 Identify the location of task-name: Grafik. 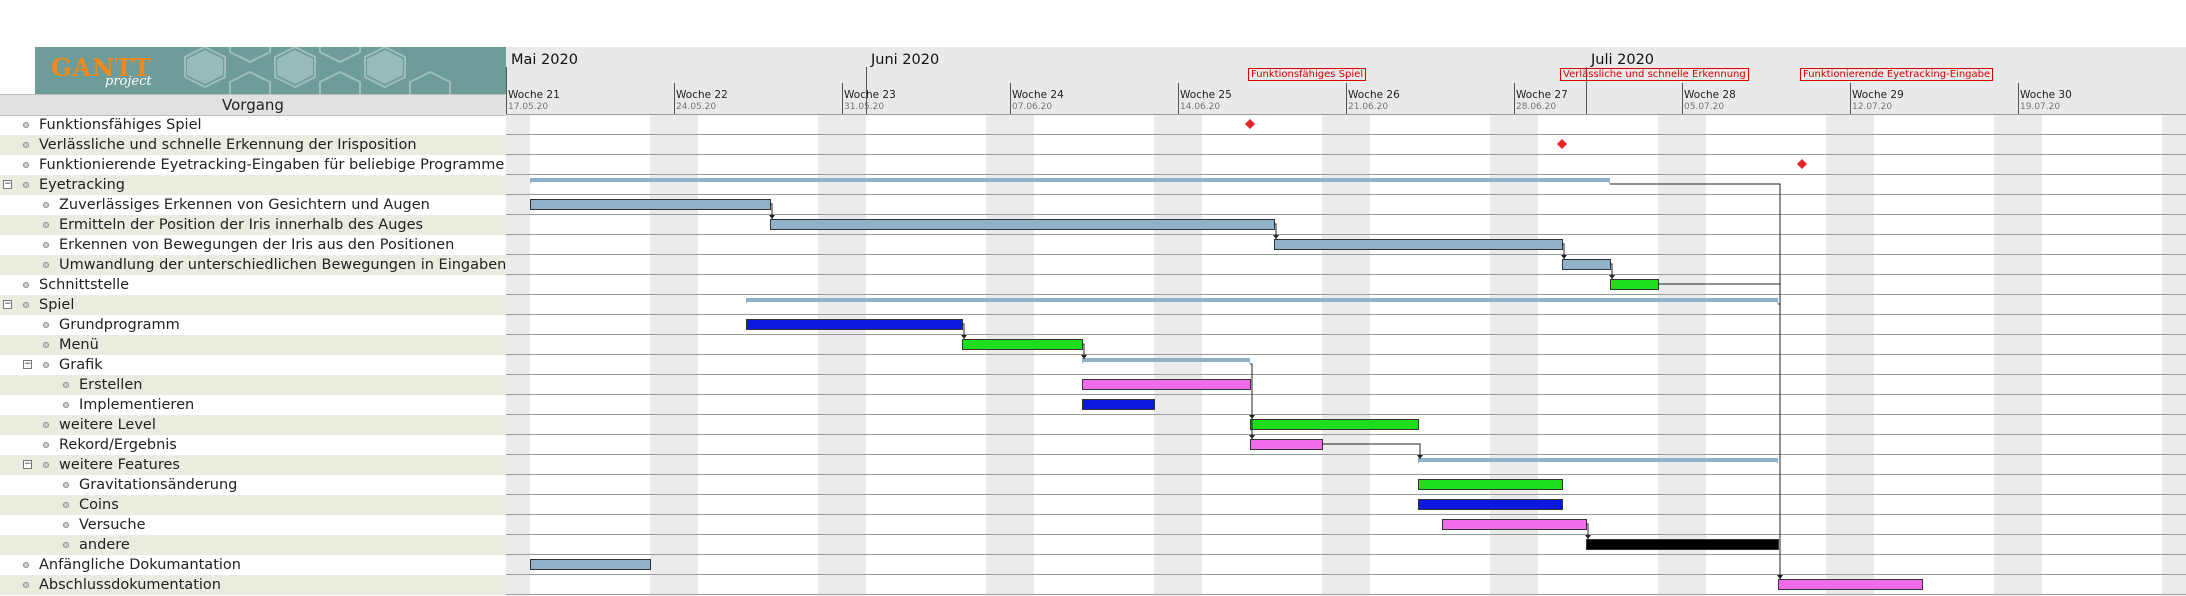
(81, 365).